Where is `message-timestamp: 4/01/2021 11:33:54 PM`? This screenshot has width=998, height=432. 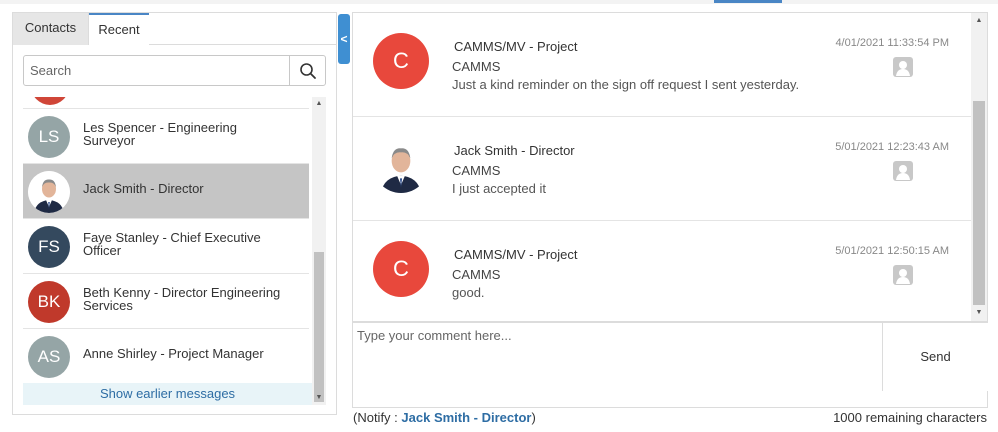
message-timestamp: 4/01/2021 11:33:54 PM is located at coordinates (892, 43).